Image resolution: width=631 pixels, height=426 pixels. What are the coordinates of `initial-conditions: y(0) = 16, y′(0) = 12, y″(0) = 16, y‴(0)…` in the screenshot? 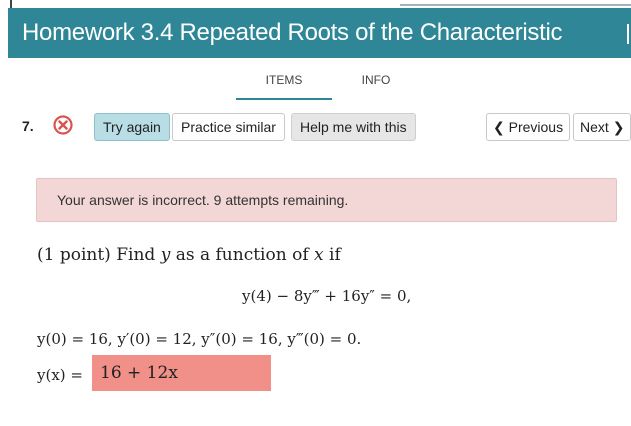 It's located at (199, 339).